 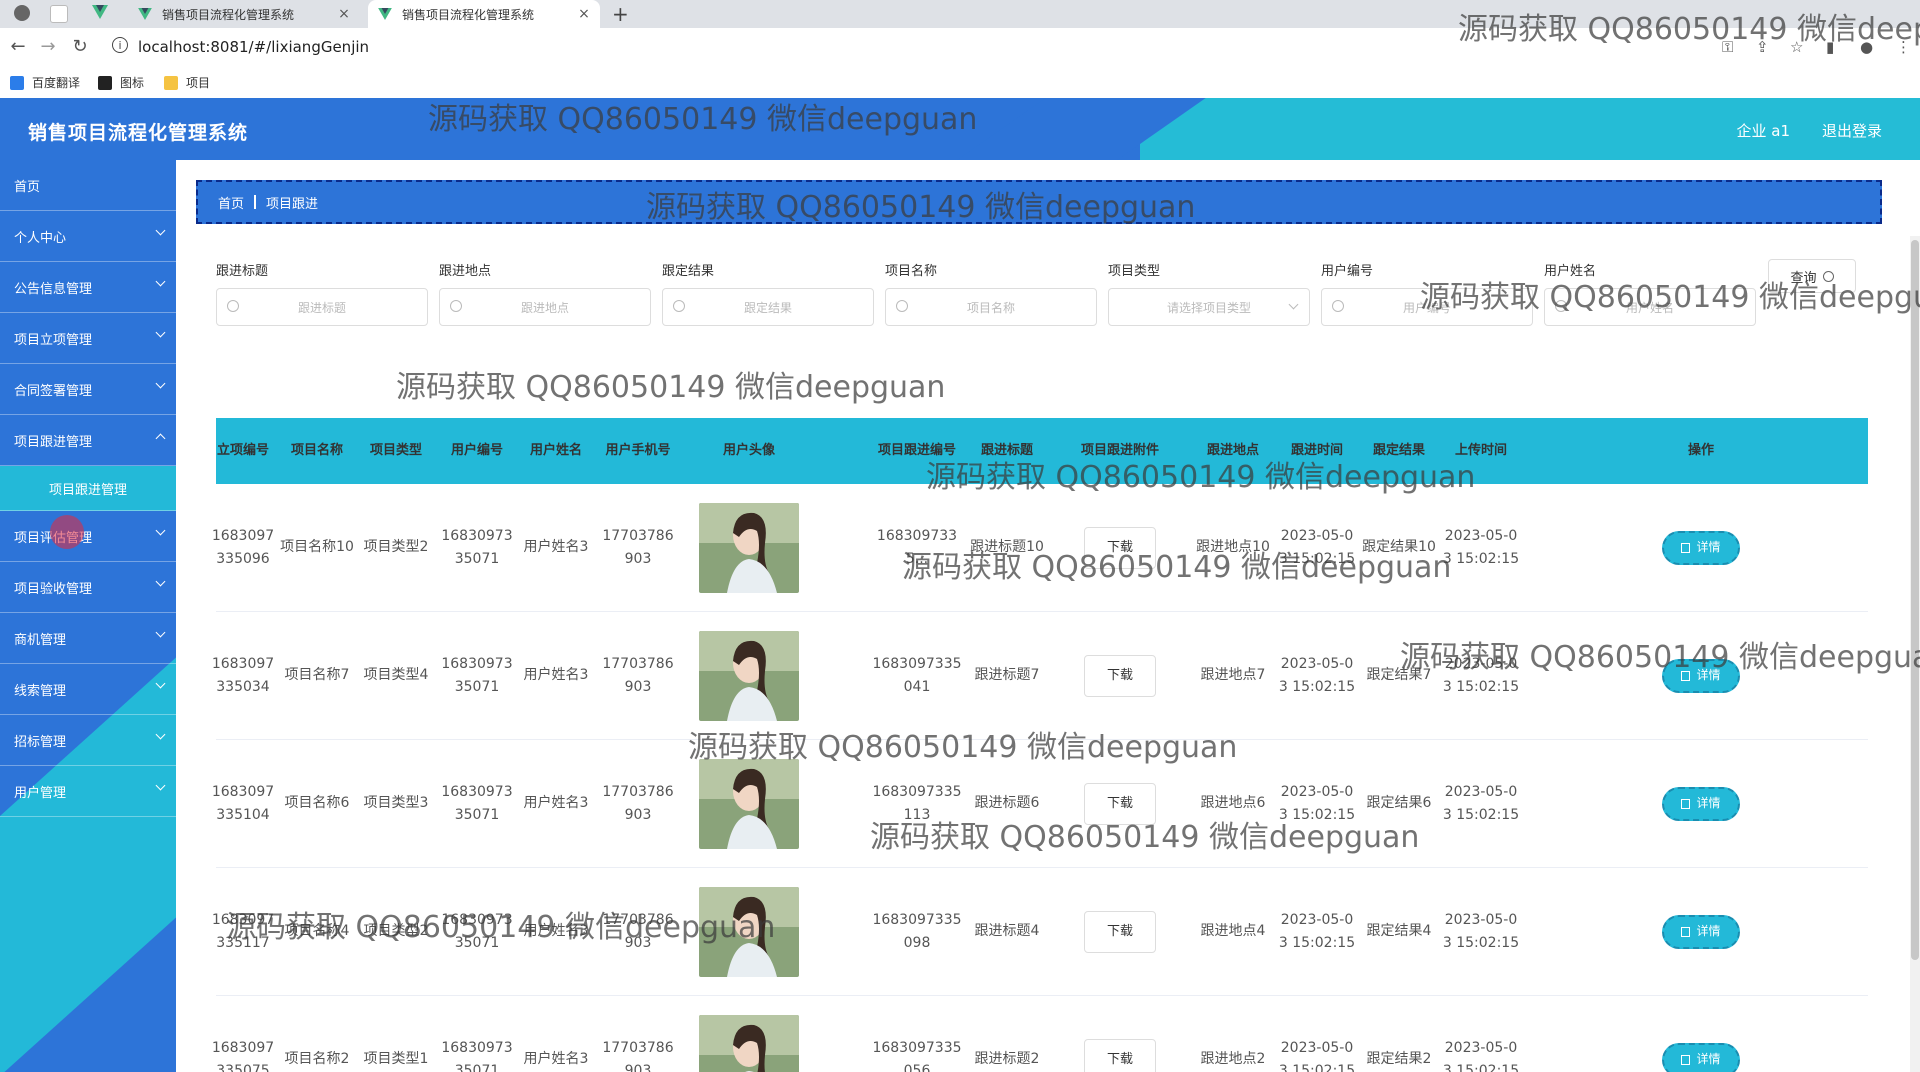 I want to click on user-name-input: 用户姓名, so click(x=1650, y=307).